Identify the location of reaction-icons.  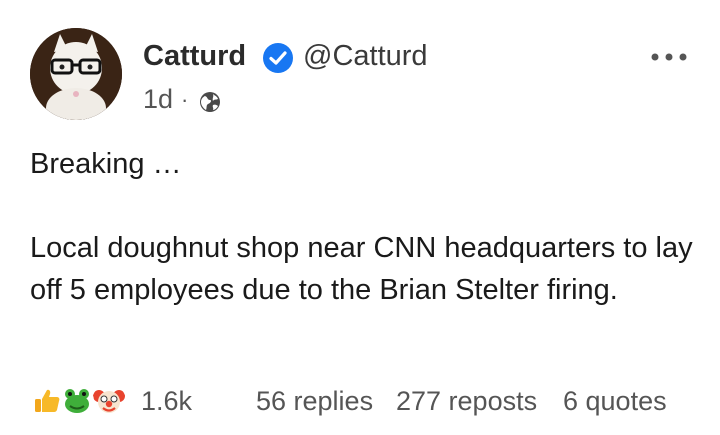
(78, 402).